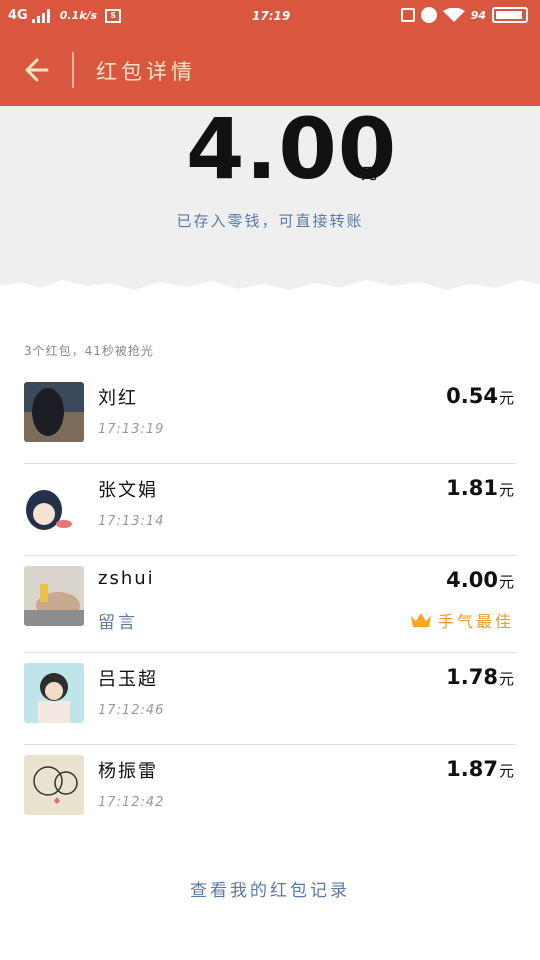 The width and height of the screenshot is (540, 960). What do you see at coordinates (453, 15) in the screenshot?
I see `wifi-icon` at bounding box center [453, 15].